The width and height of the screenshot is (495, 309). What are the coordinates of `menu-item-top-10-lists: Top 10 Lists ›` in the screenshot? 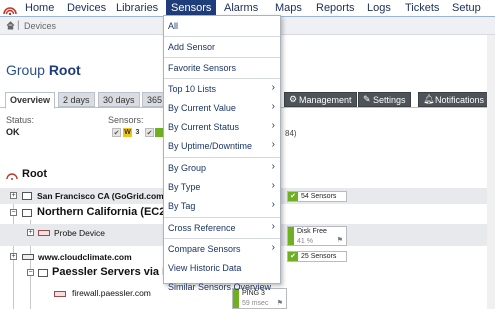 It's located at (222, 88).